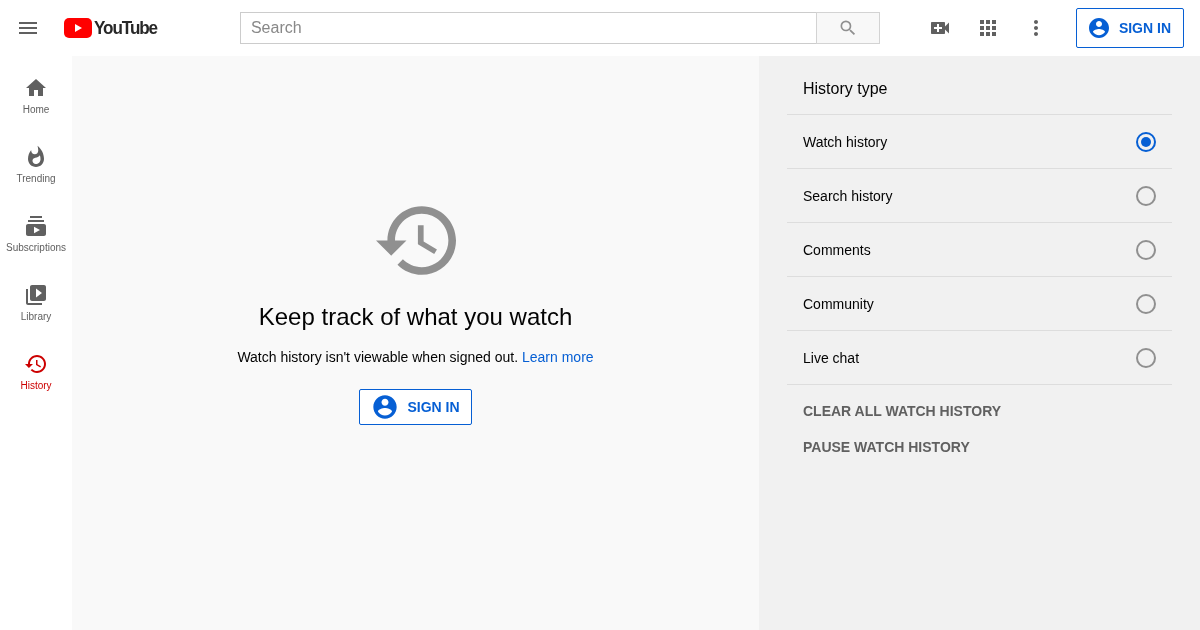 This screenshot has height=630, width=1200. Describe the element at coordinates (36, 163) in the screenshot. I see `sidebar-item: Trending` at that location.